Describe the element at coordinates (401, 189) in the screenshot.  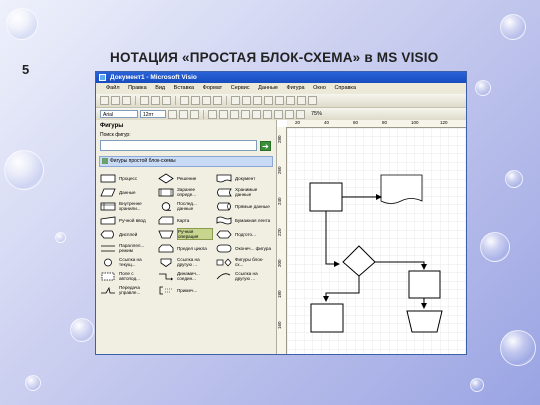
I see `document-shape` at that location.